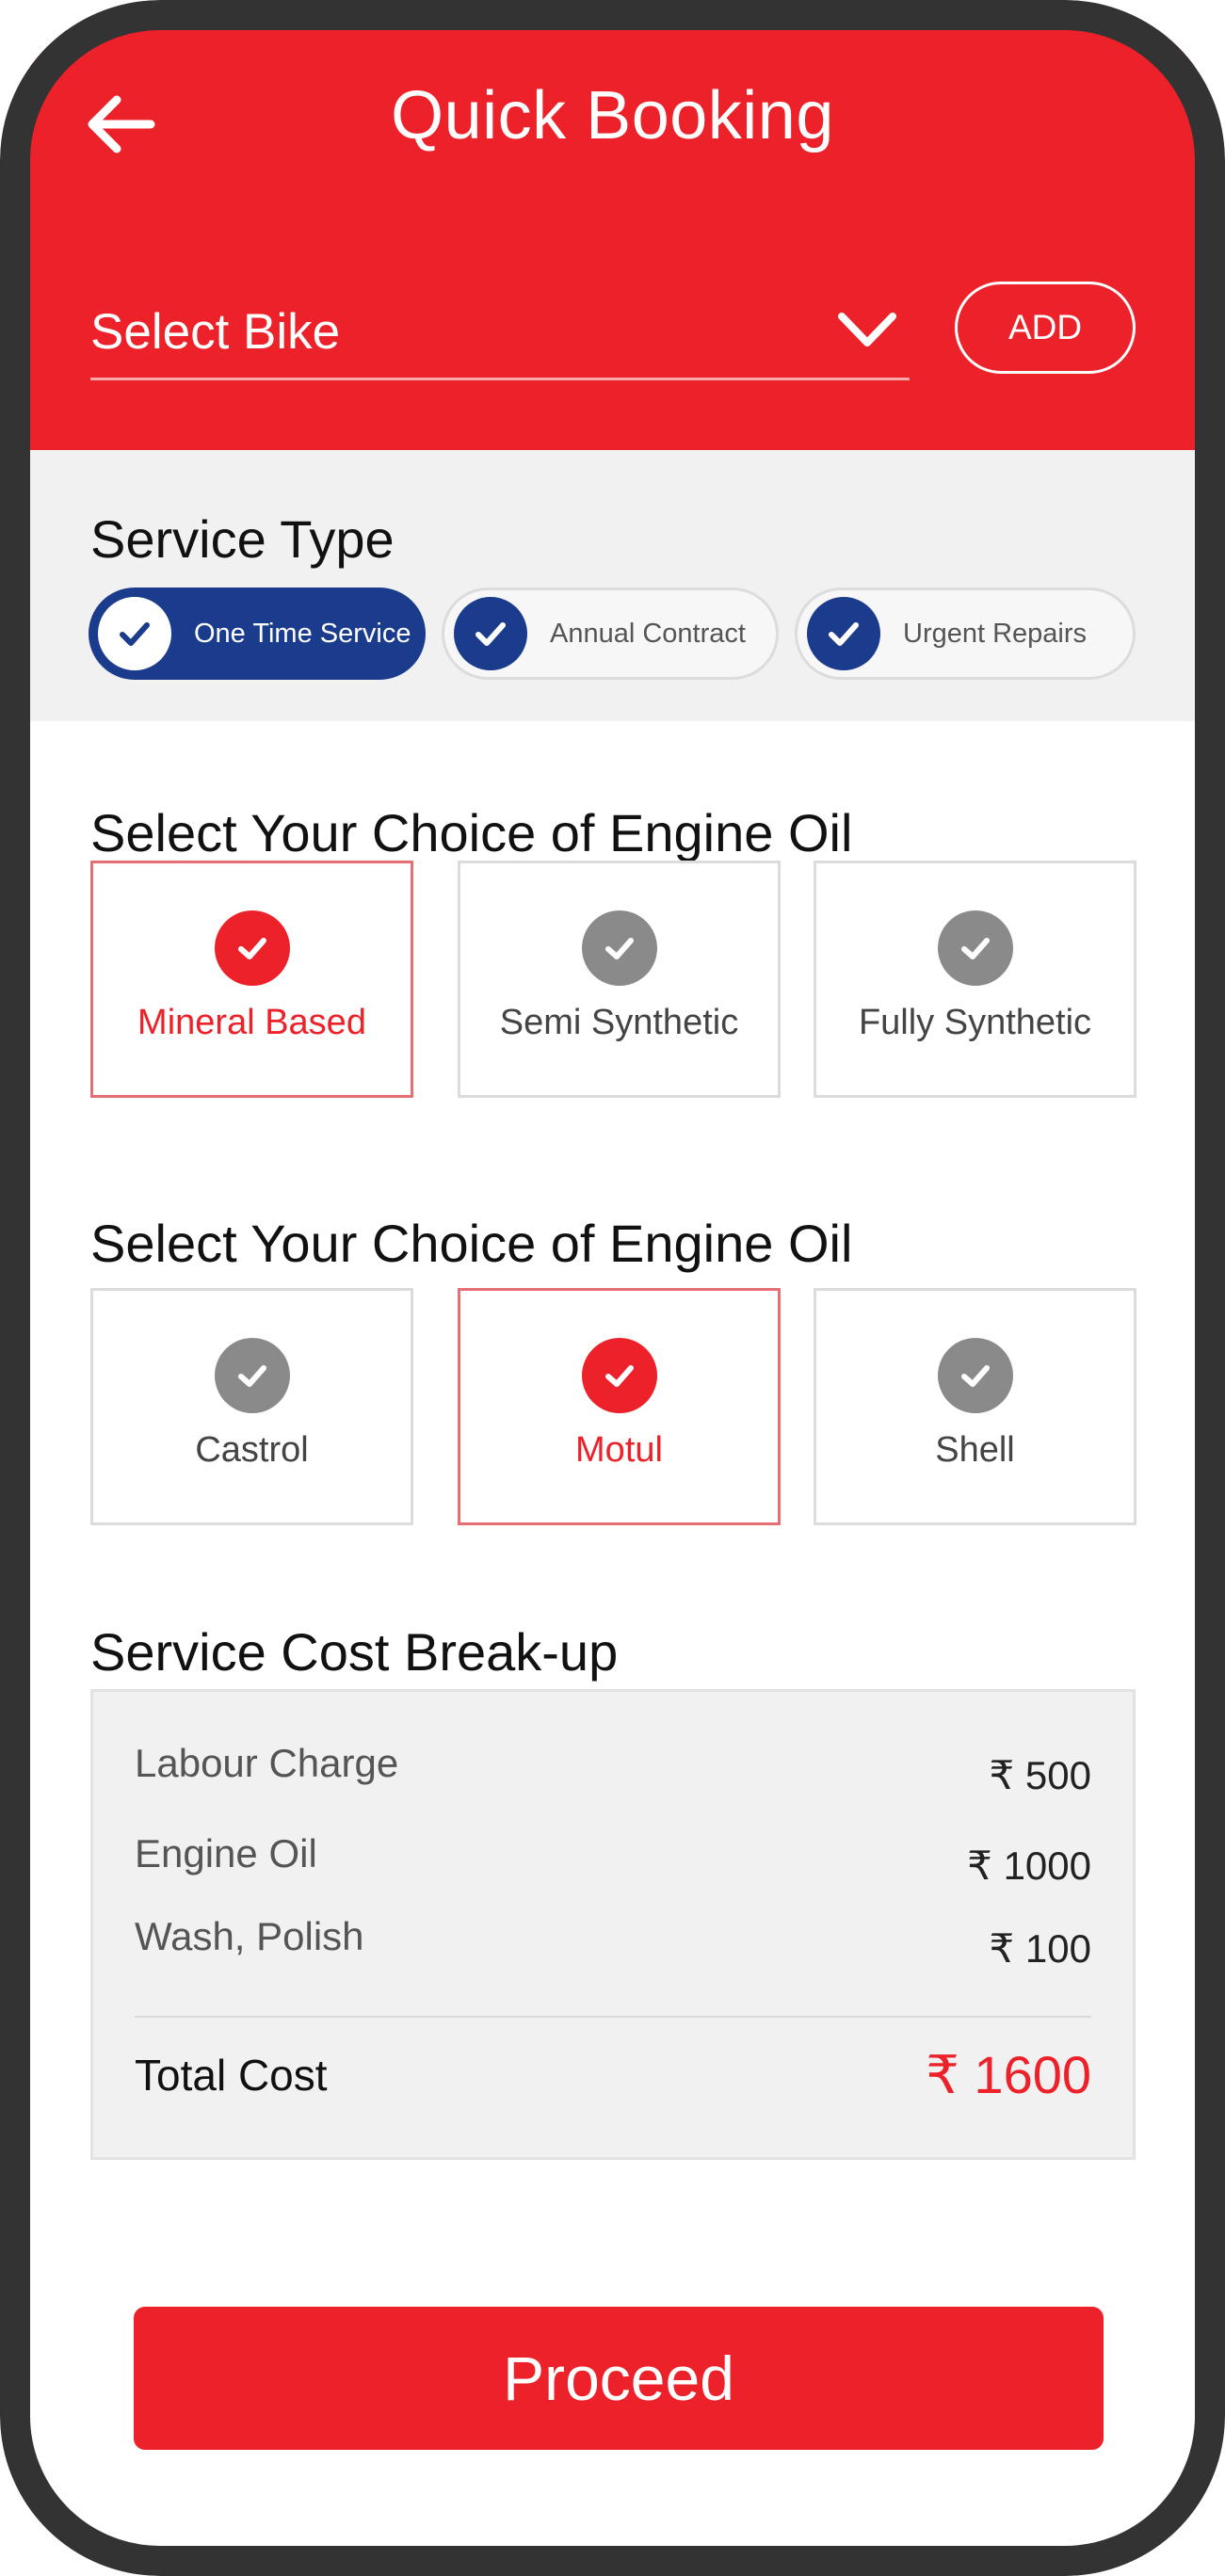 The width and height of the screenshot is (1225, 2576). What do you see at coordinates (302, 633) in the screenshot?
I see `service-option-label: One Time Service` at bounding box center [302, 633].